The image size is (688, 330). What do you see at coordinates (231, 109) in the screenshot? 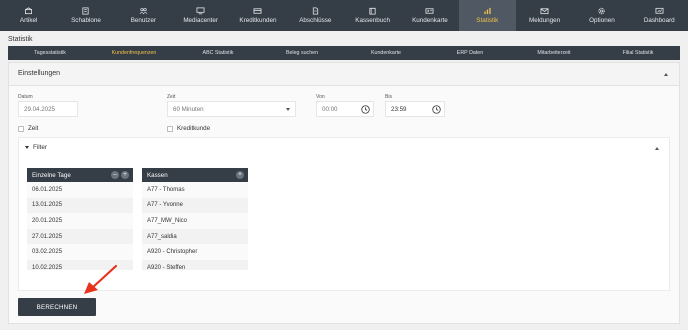
I see `zeit-select: 60 Minuten` at bounding box center [231, 109].